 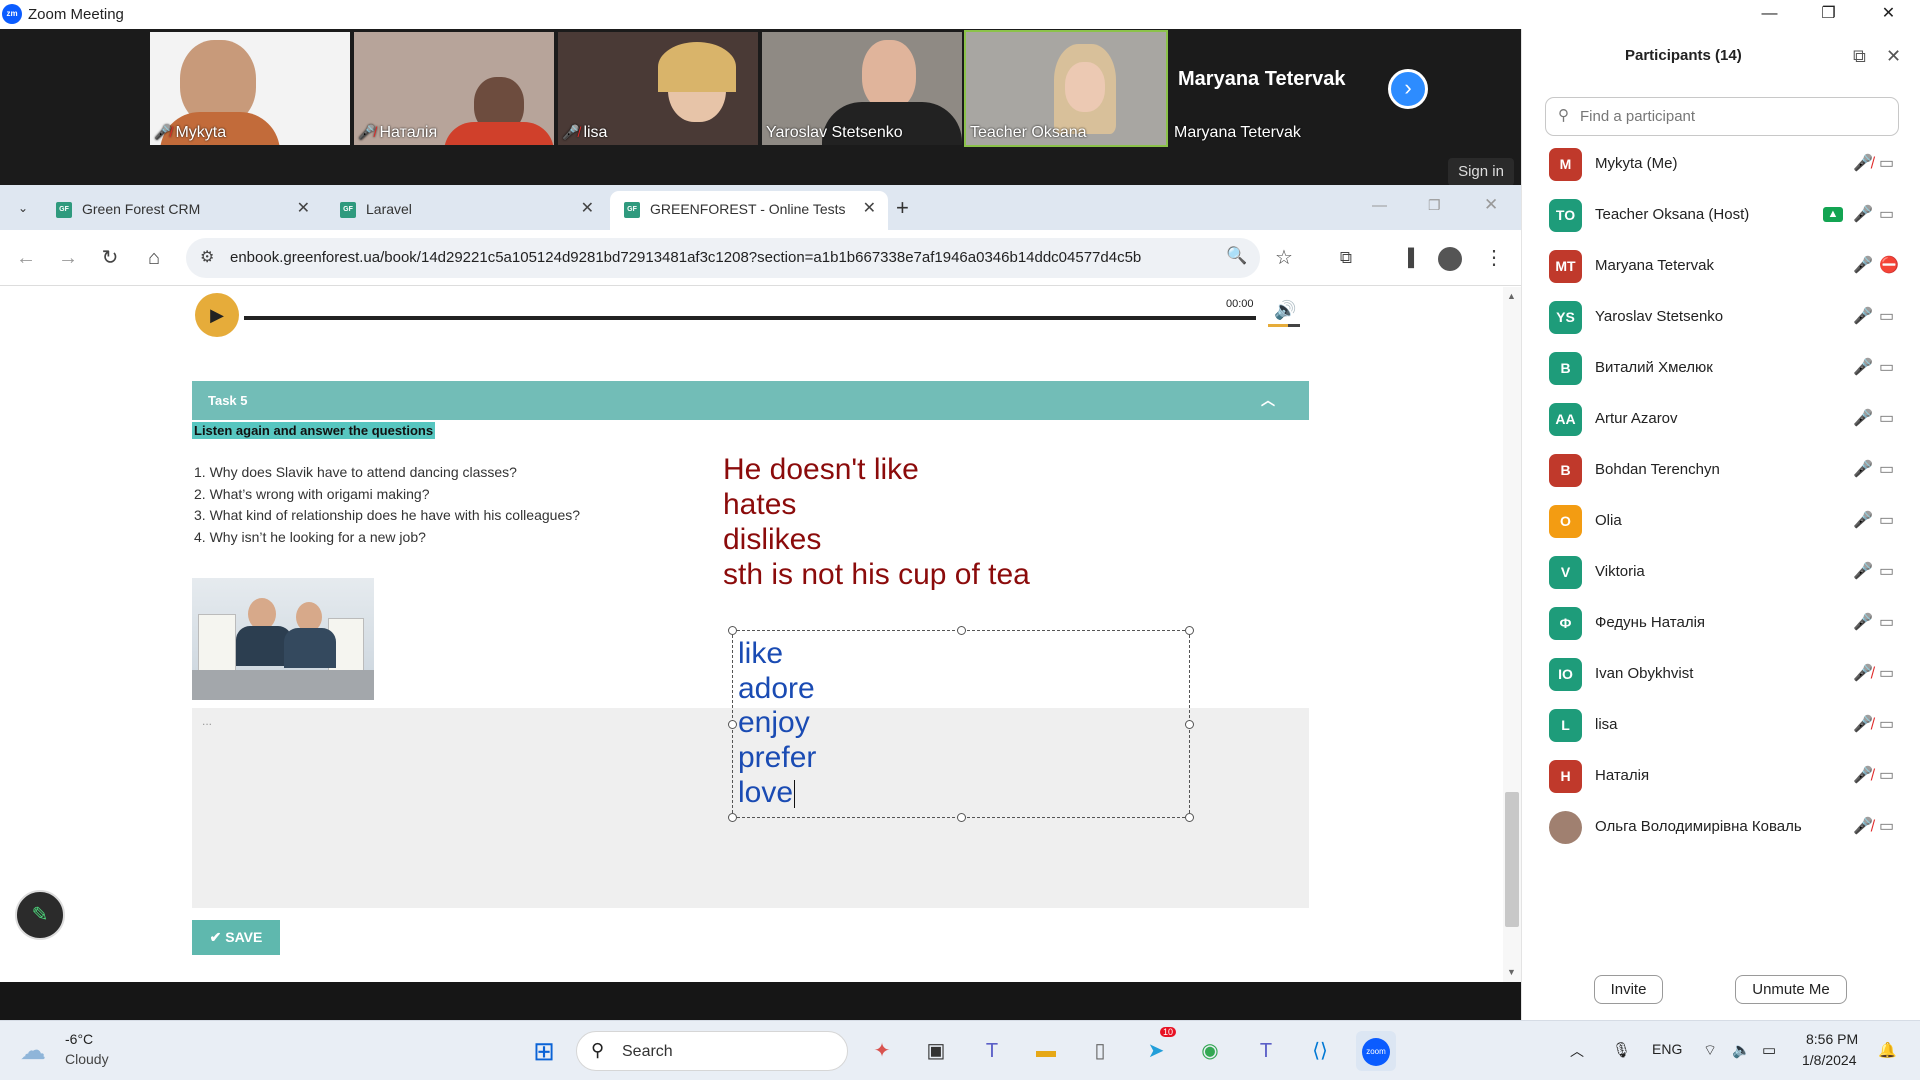 What do you see at coordinates (1266, 1051) in the screenshot?
I see `teams-icon: T` at bounding box center [1266, 1051].